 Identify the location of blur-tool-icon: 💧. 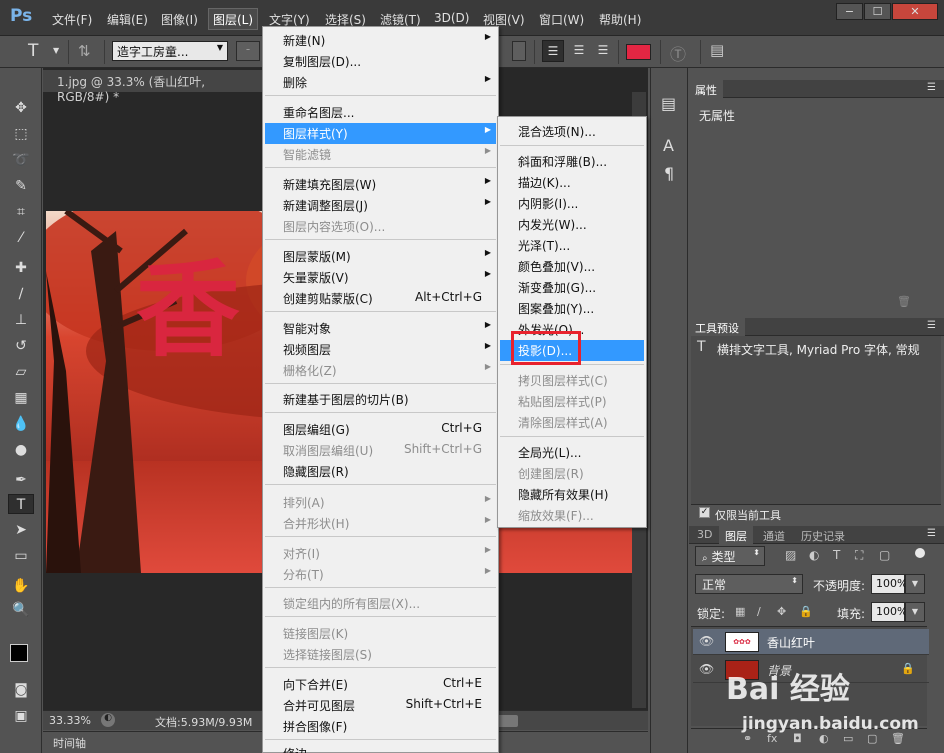
(21, 424).